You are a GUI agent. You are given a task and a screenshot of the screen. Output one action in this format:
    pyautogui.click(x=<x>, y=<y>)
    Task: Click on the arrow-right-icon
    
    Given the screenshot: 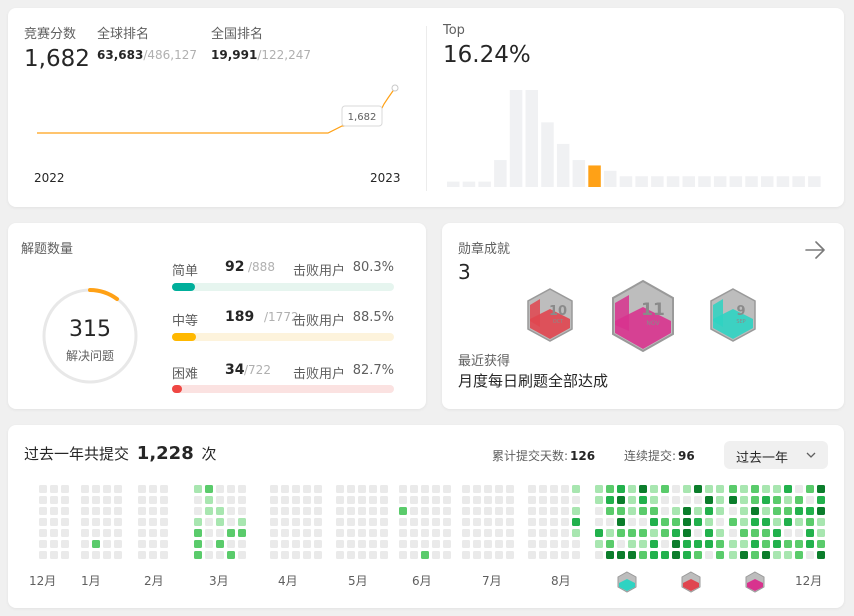 What is the action you would take?
    pyautogui.click(x=815, y=250)
    